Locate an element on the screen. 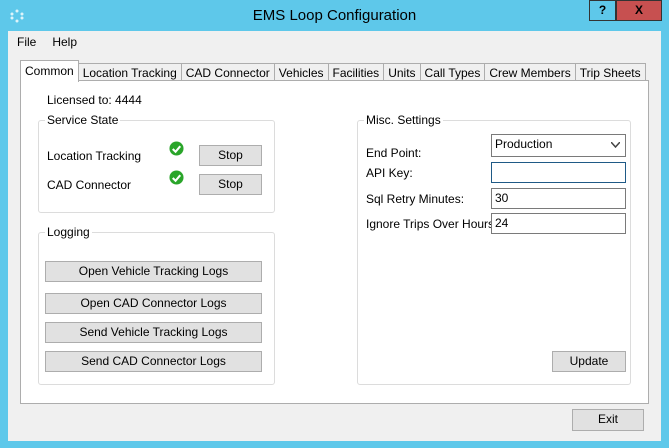 This screenshot has height=448, width=669. send-vehicle-tracking-logs-button: Send Vehicle Tracking Logs is located at coordinates (153, 332).